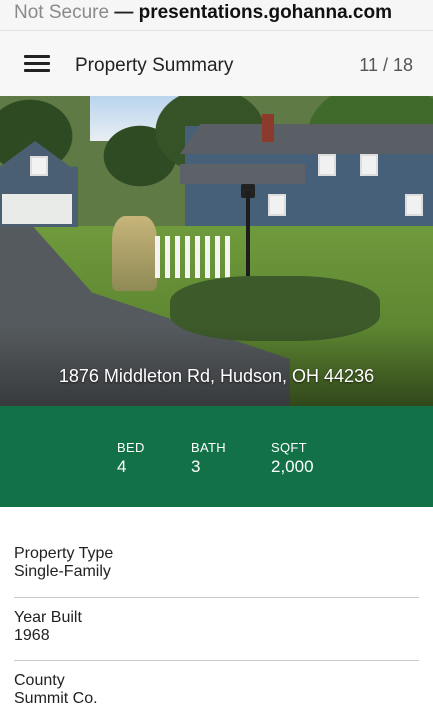 The width and height of the screenshot is (433, 720). Describe the element at coordinates (48, 617) in the screenshot. I see `detail-label: Year Built` at that location.